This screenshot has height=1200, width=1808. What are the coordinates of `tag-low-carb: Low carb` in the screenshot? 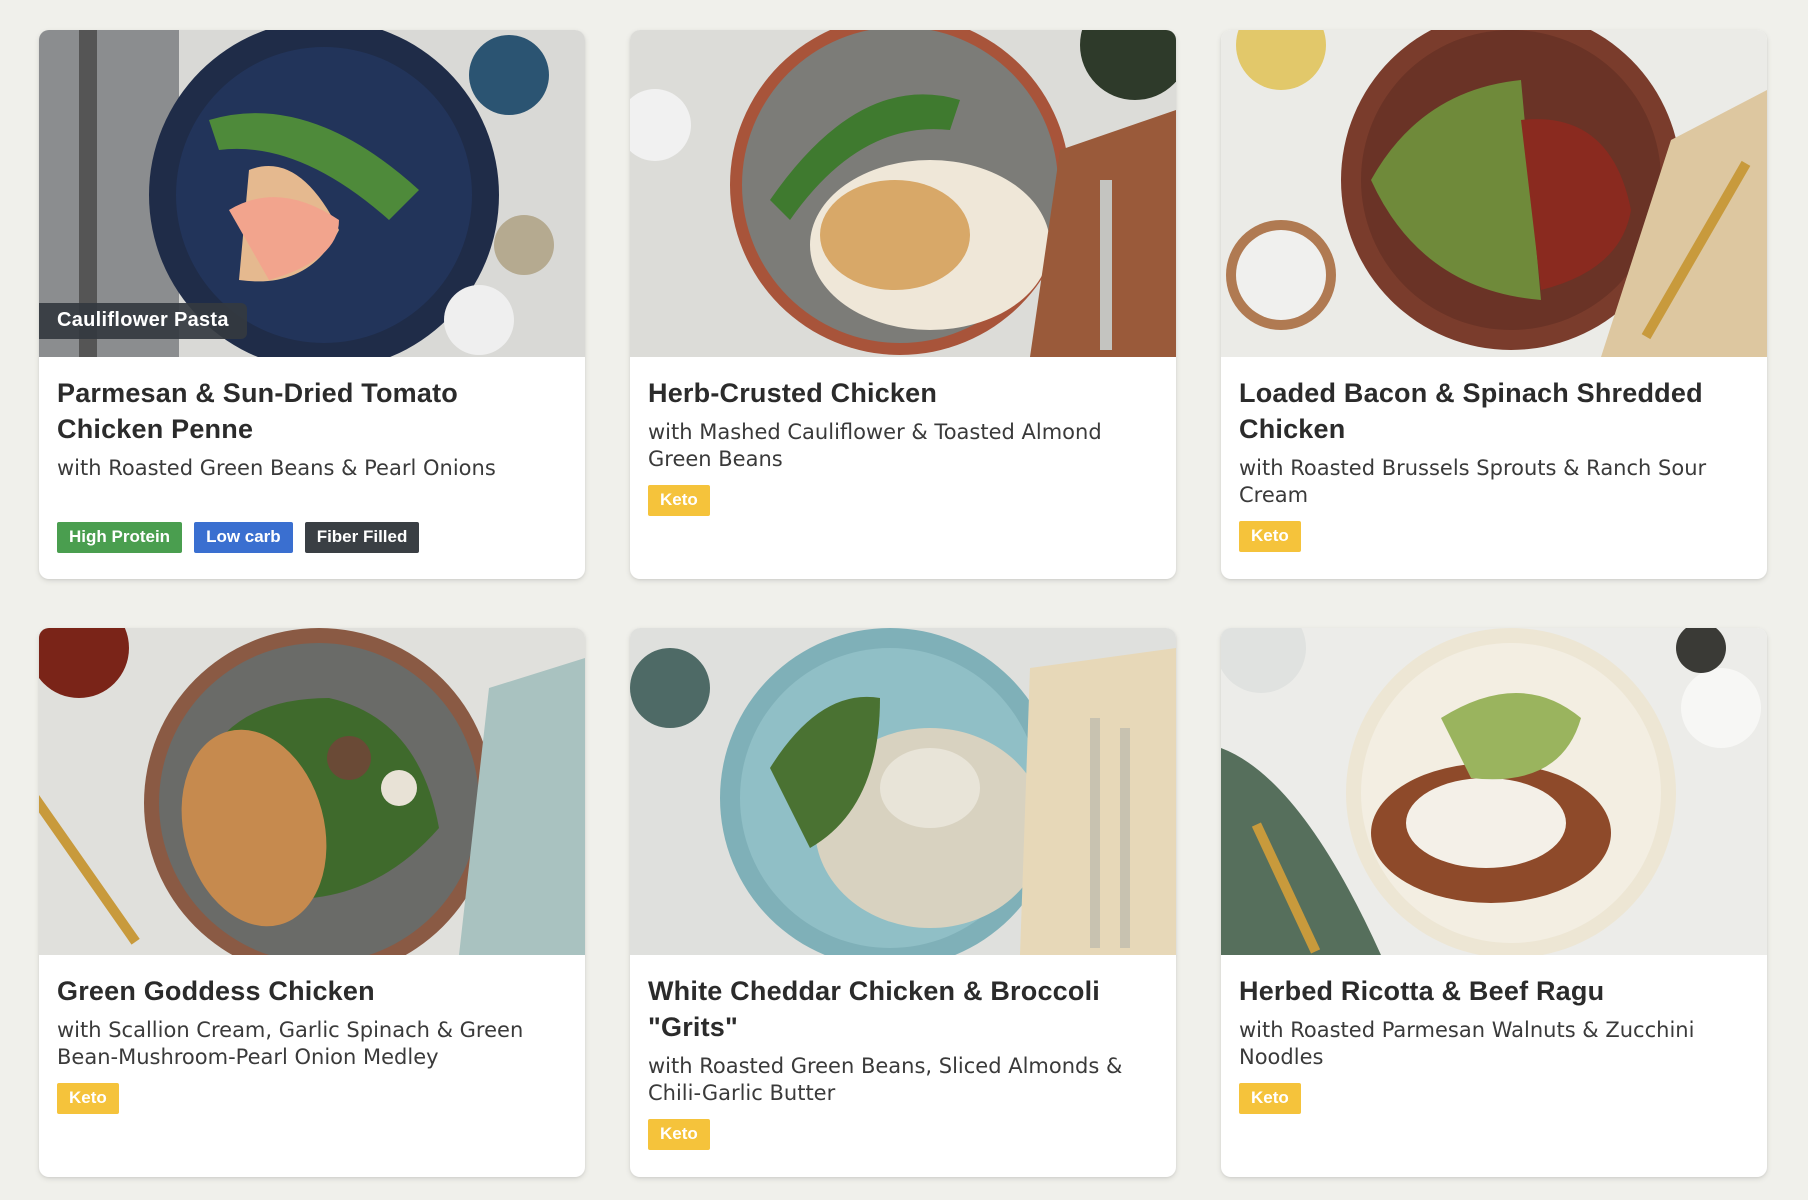 It's located at (243, 537).